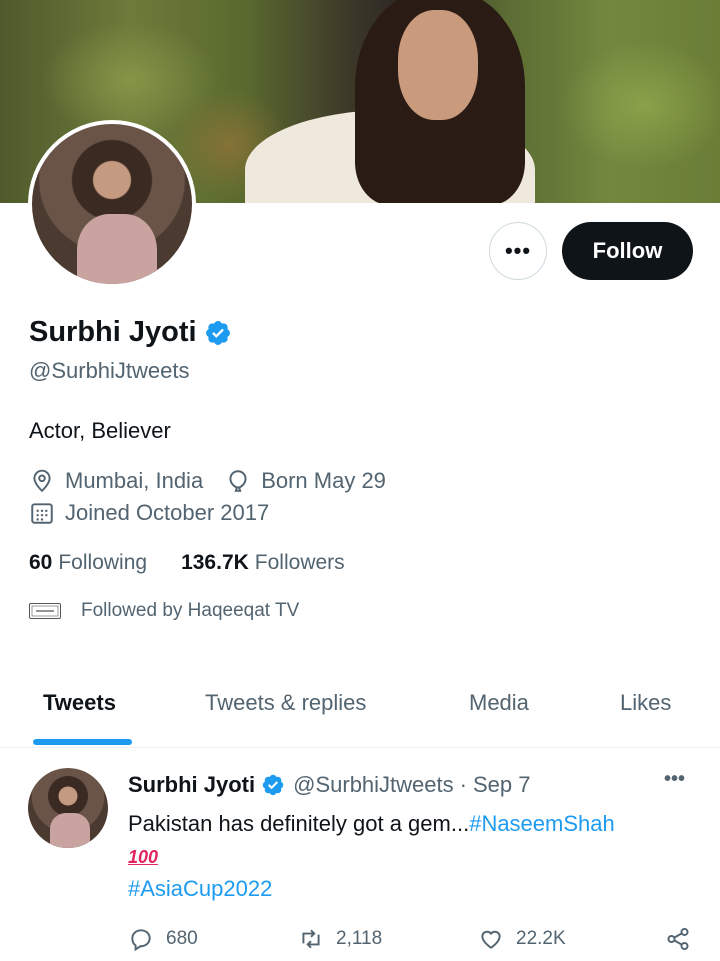  Describe the element at coordinates (182, 938) in the screenshot. I see `reply-count: 680` at that location.